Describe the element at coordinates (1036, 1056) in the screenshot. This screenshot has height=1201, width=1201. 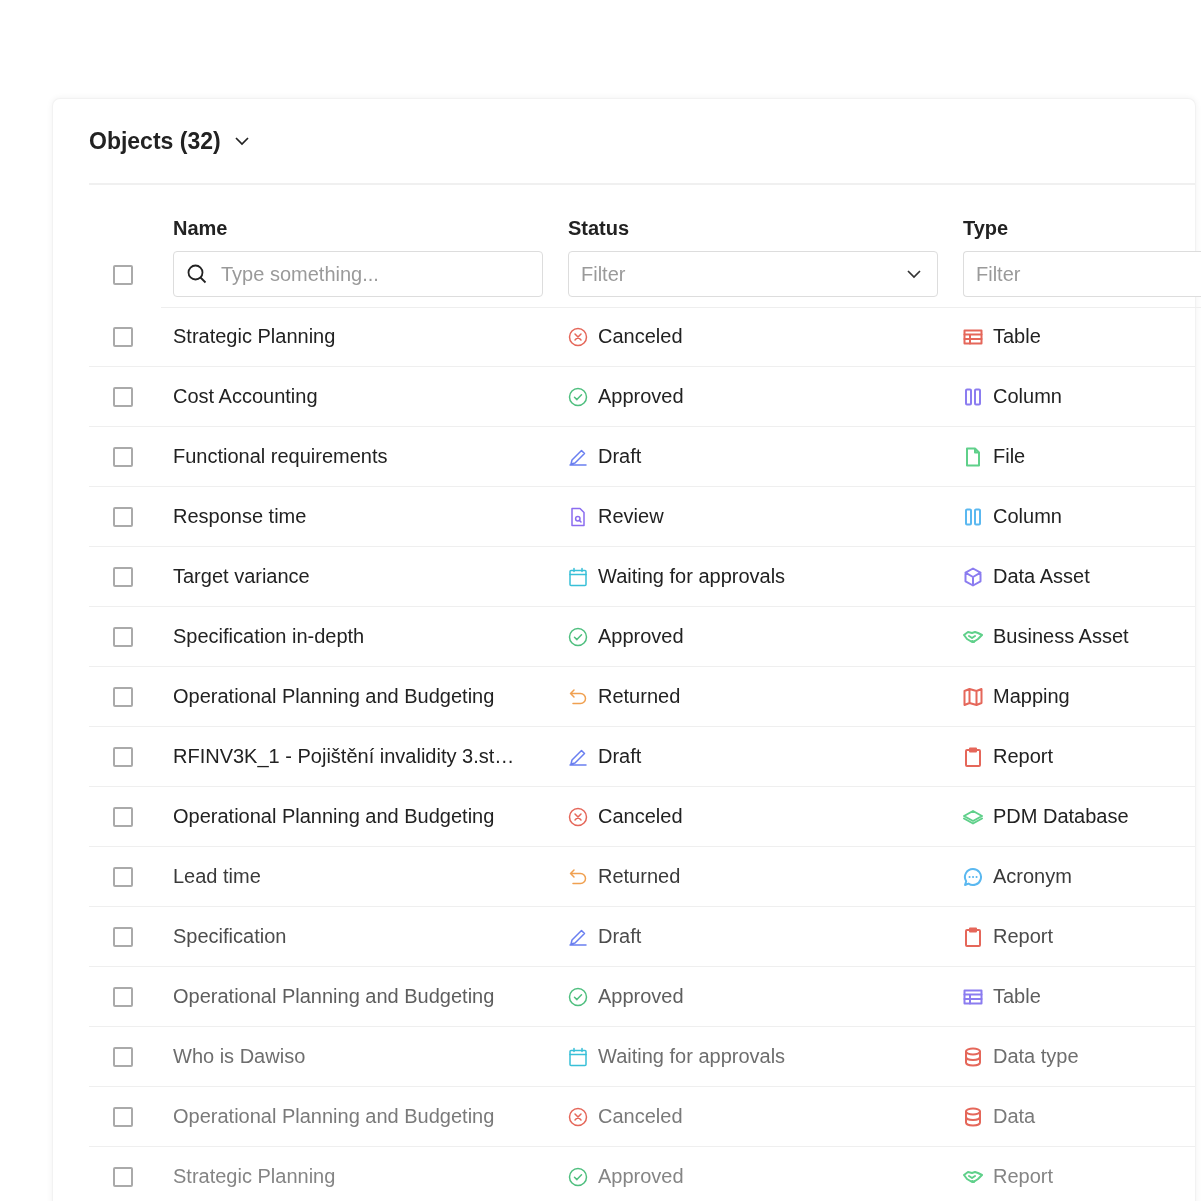
I see `type-label: Data type` at that location.